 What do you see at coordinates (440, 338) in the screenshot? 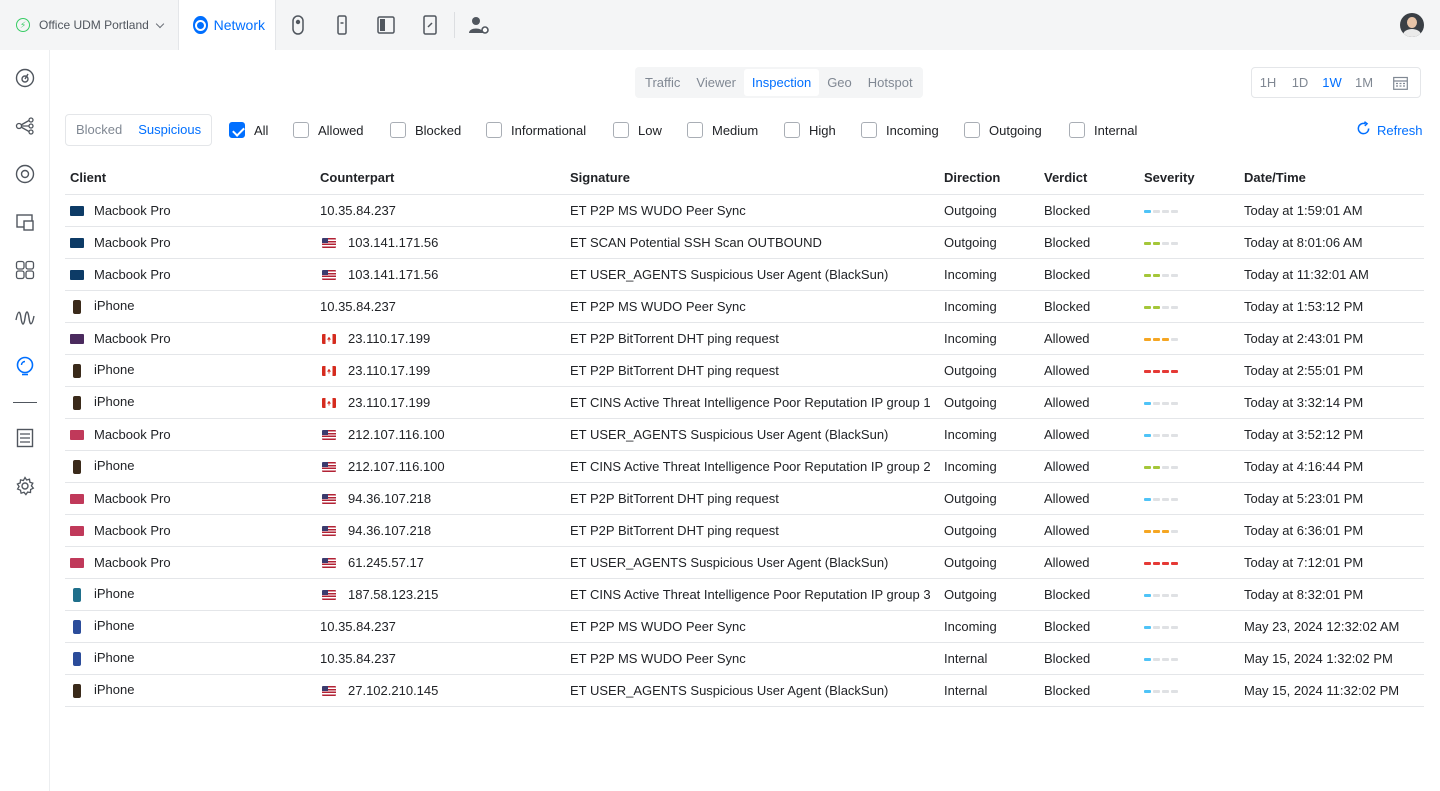
I see `cell-counterpart: 23.110.17.199` at bounding box center [440, 338].